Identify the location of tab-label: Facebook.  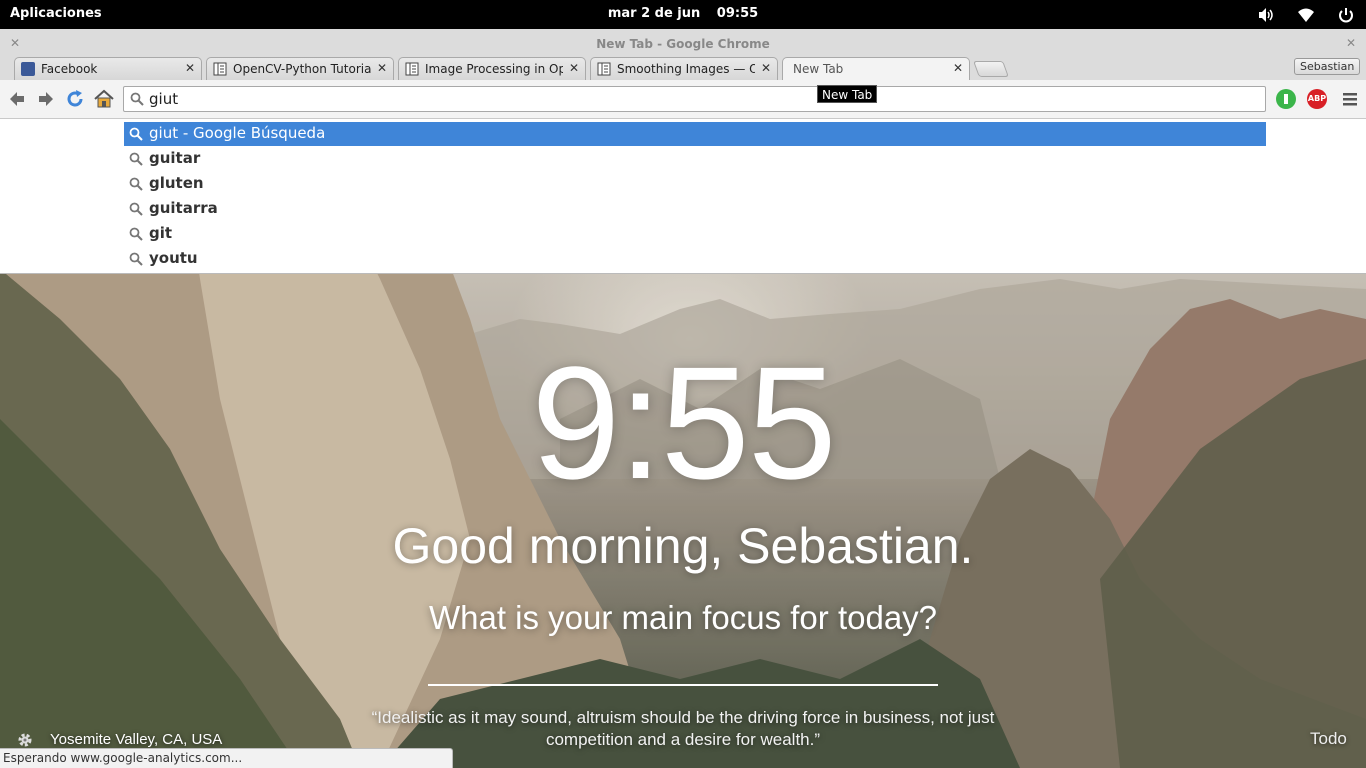
(69, 69).